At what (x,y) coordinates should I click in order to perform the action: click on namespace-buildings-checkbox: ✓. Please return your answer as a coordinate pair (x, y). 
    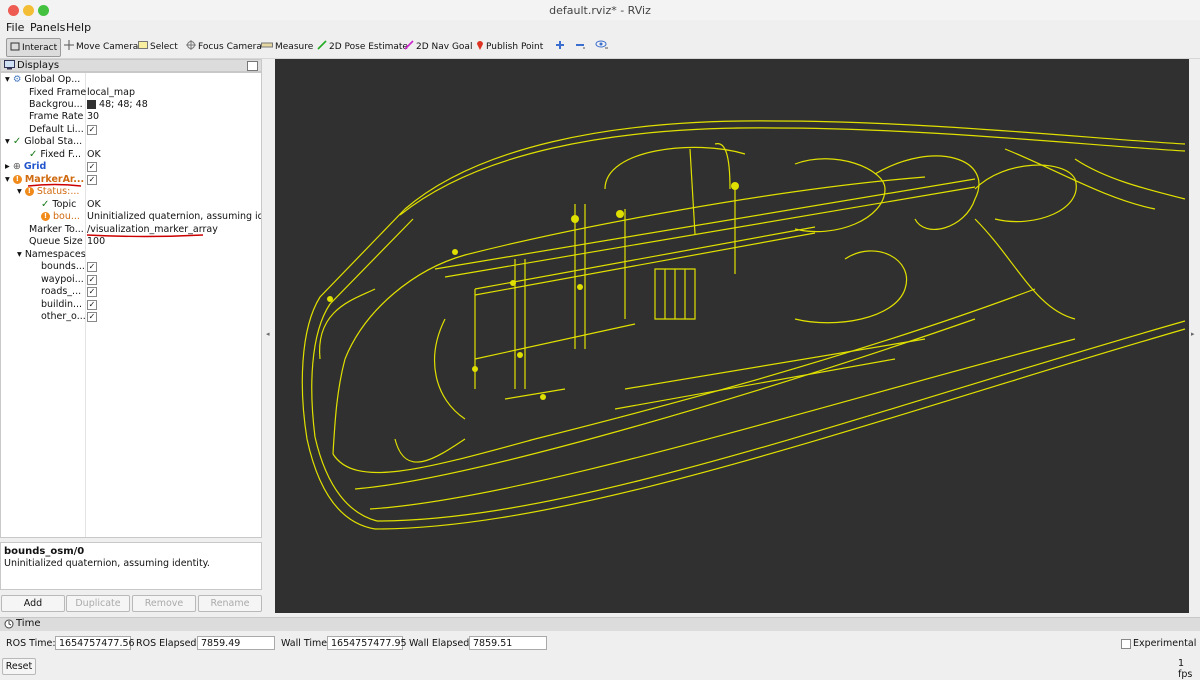
    Looking at the image, I should click on (92, 305).